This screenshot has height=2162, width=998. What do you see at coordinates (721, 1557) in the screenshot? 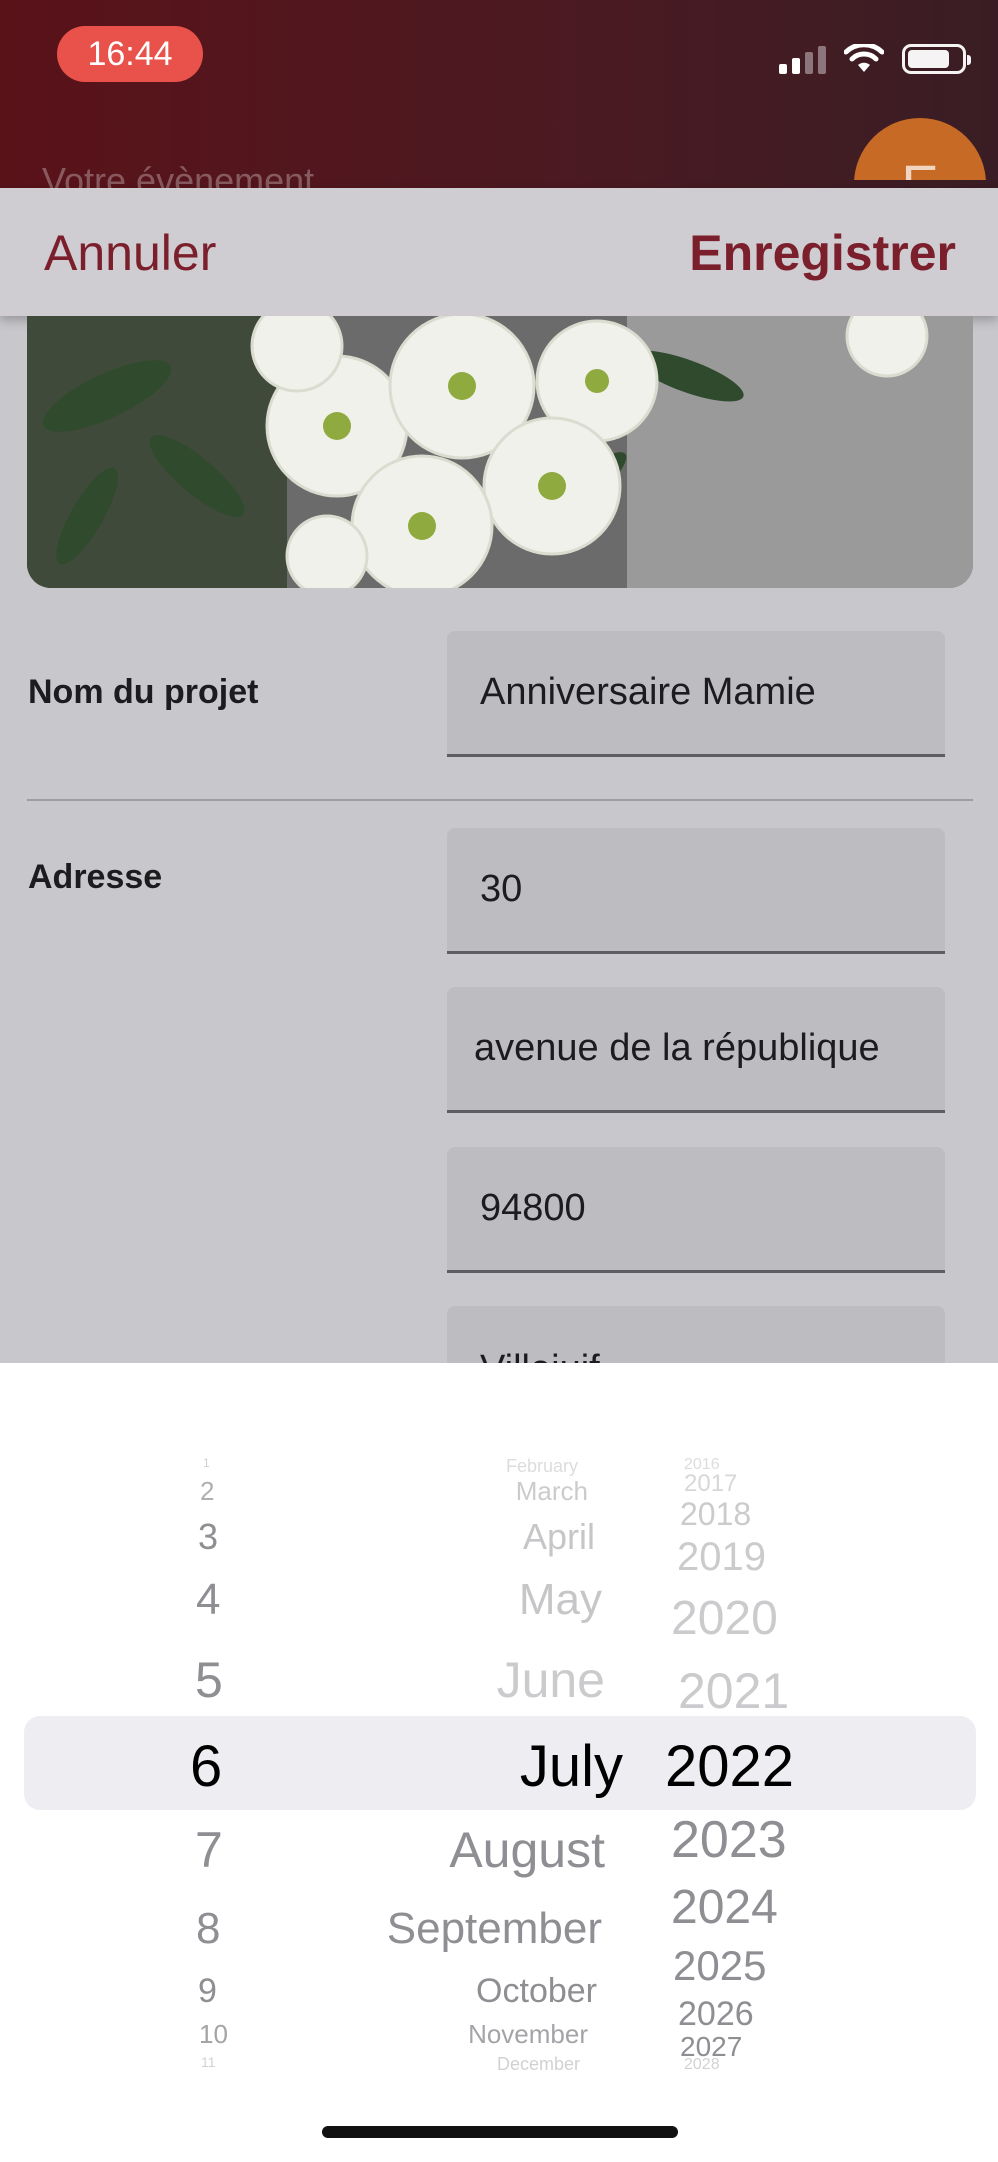
I see `year-option: 2019` at bounding box center [721, 1557].